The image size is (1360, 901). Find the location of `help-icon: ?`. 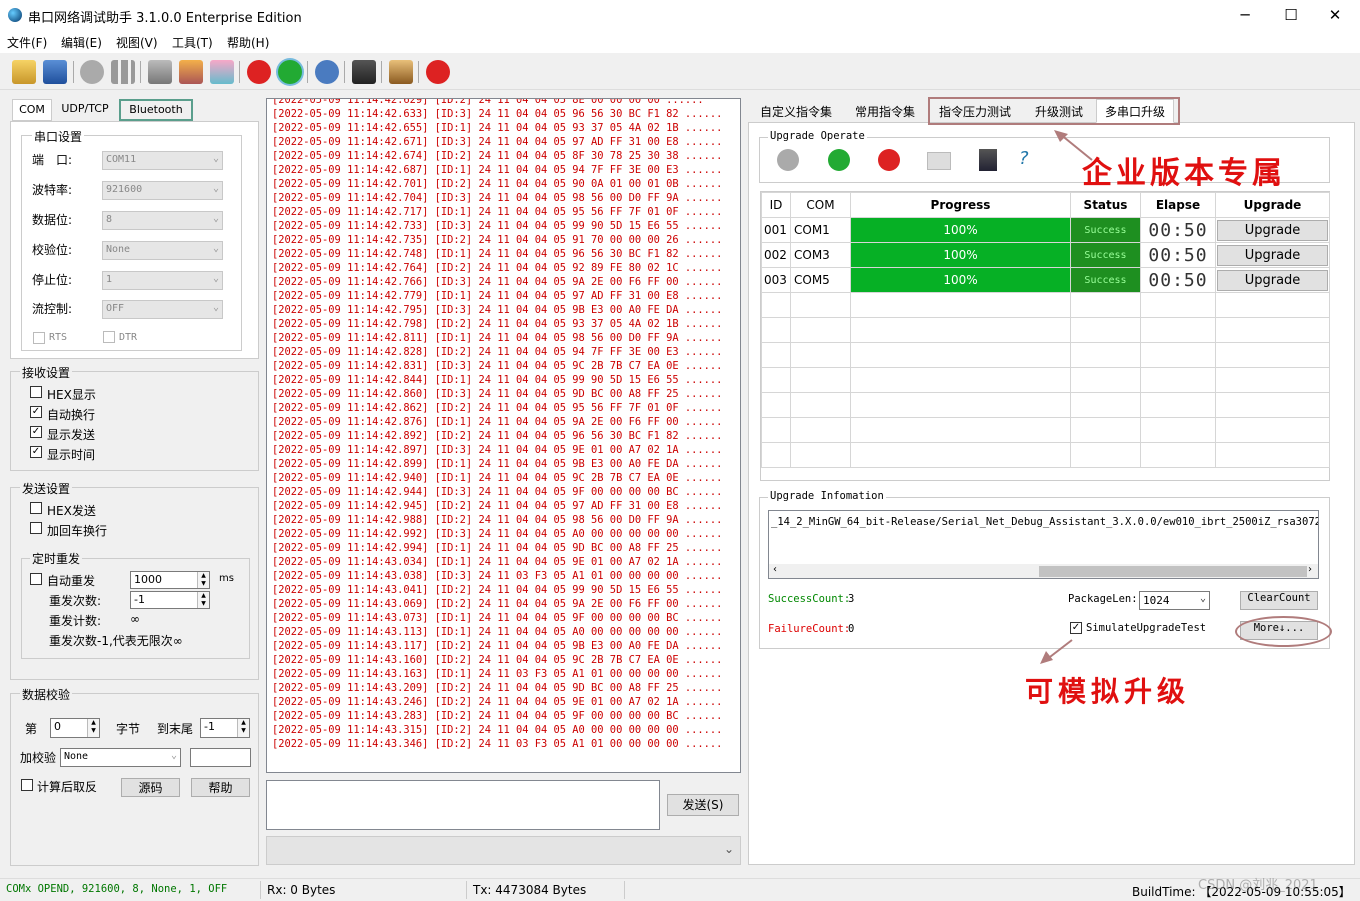

help-icon: ? is located at coordinates (1024, 158).